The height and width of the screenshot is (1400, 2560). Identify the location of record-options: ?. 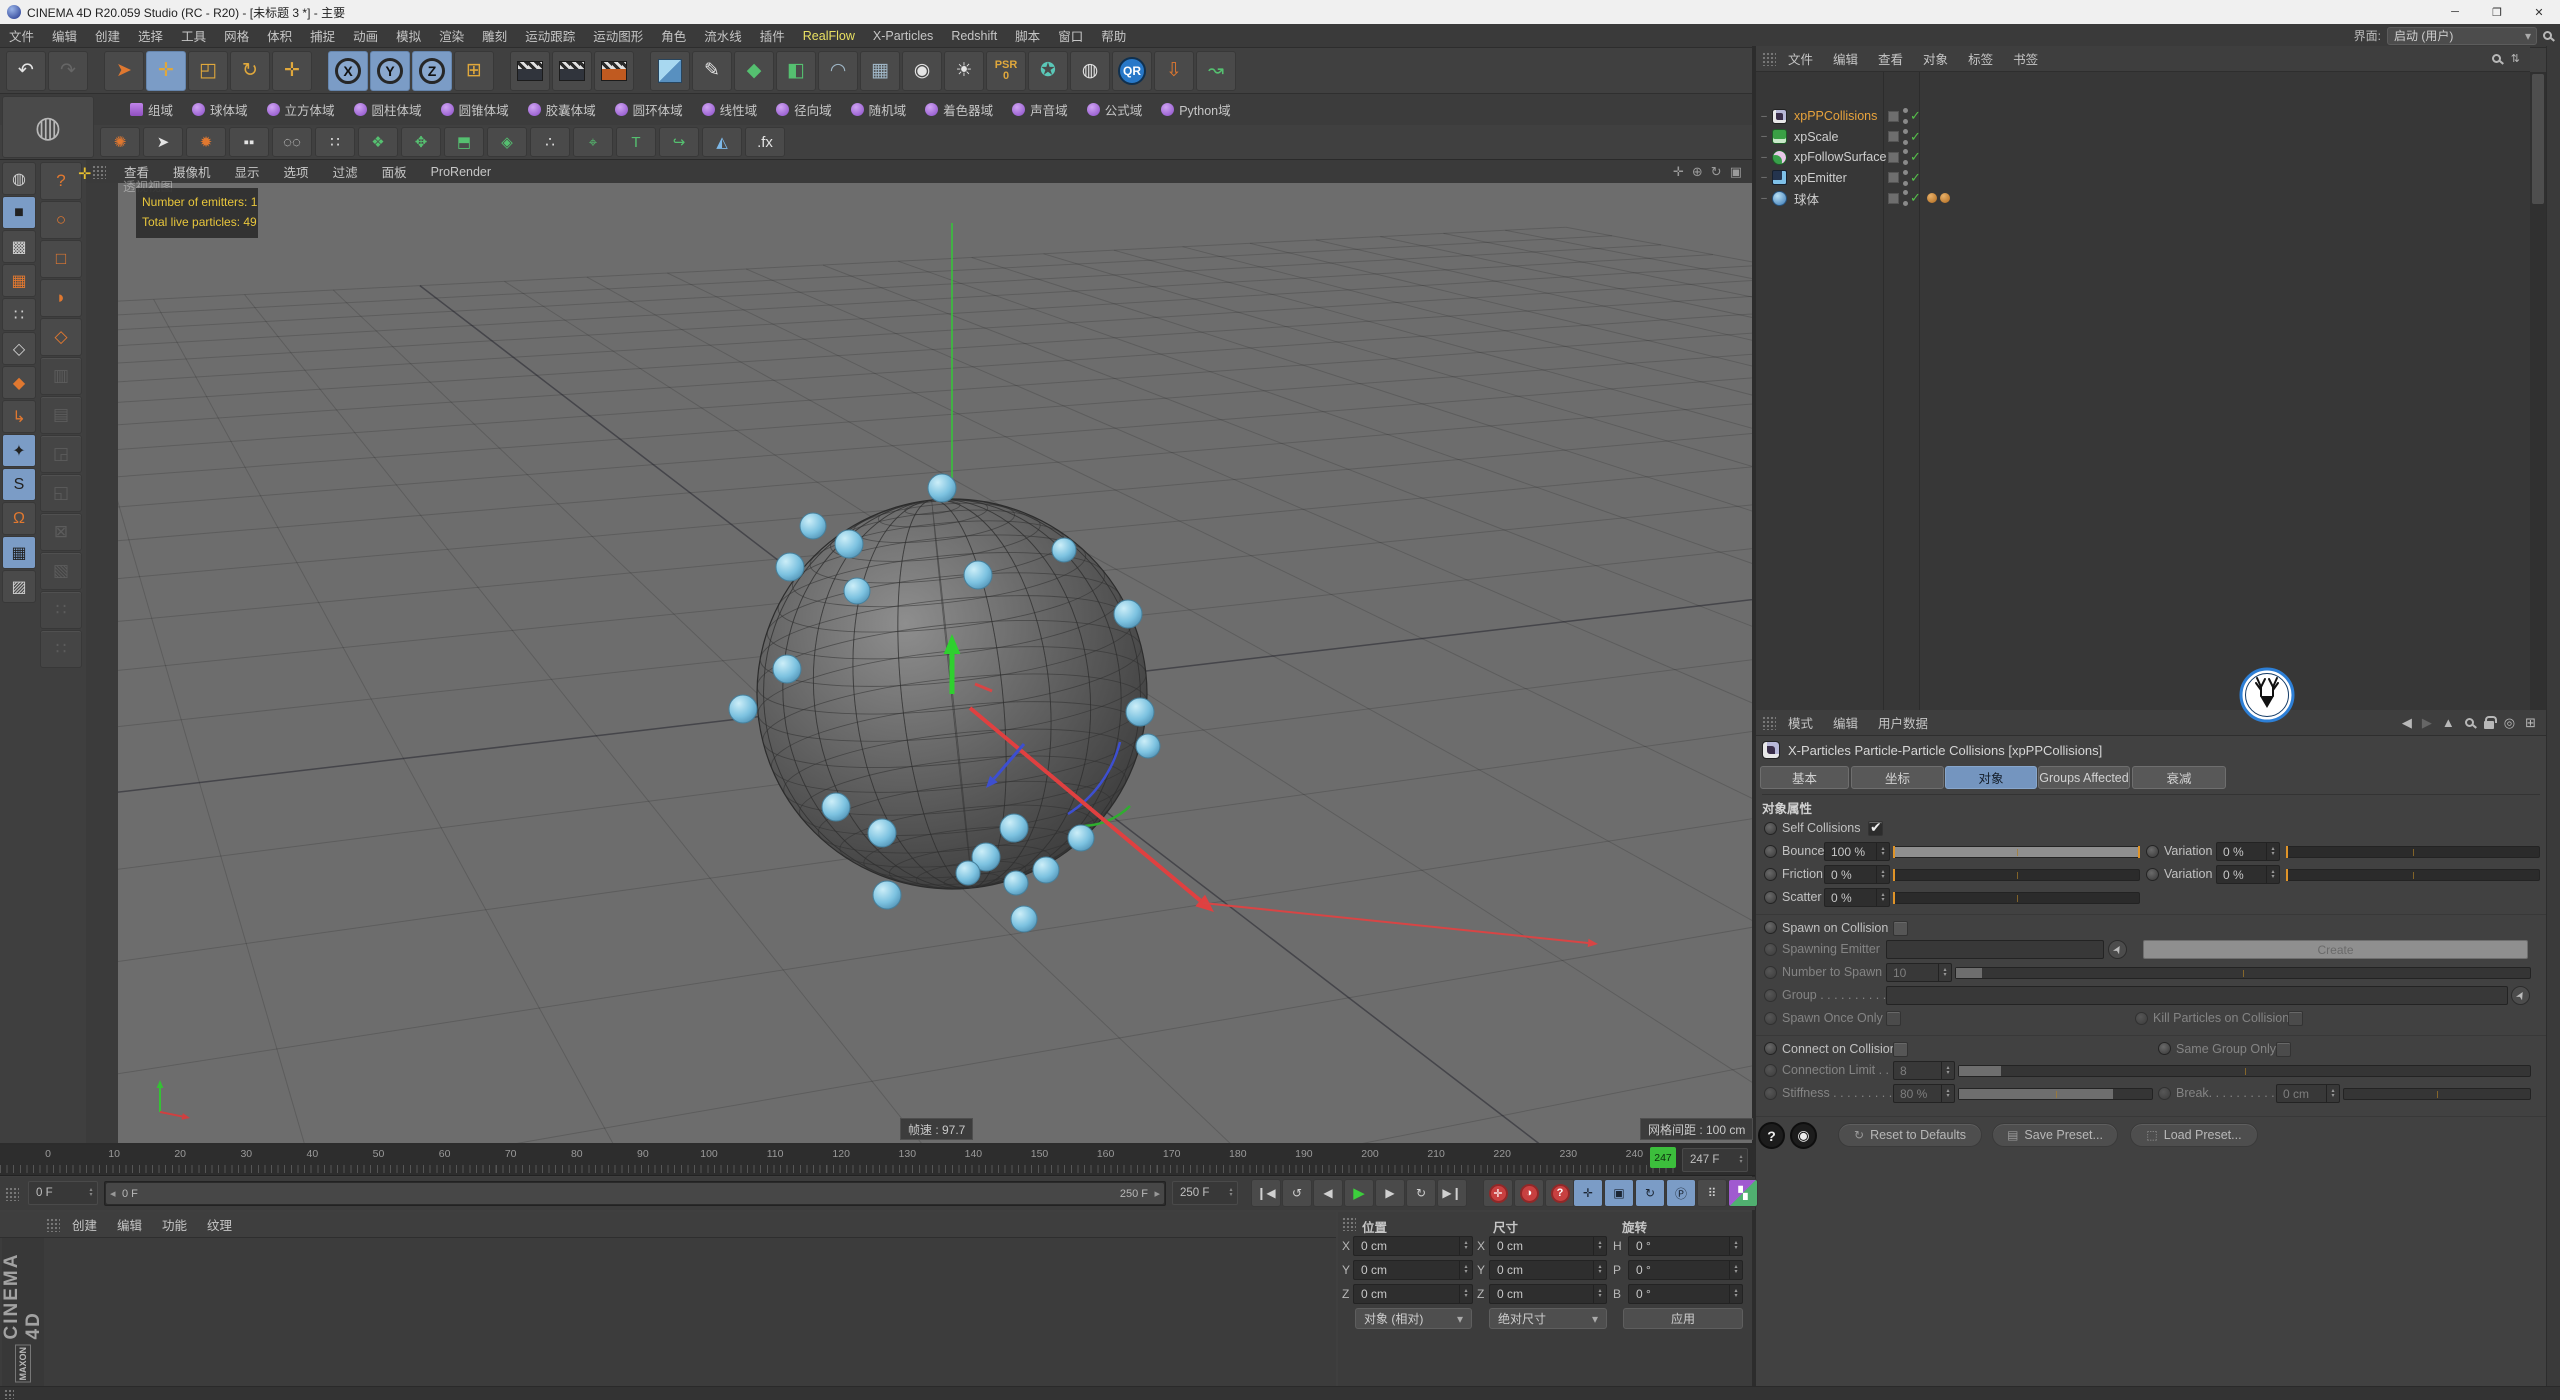
(1560, 1193).